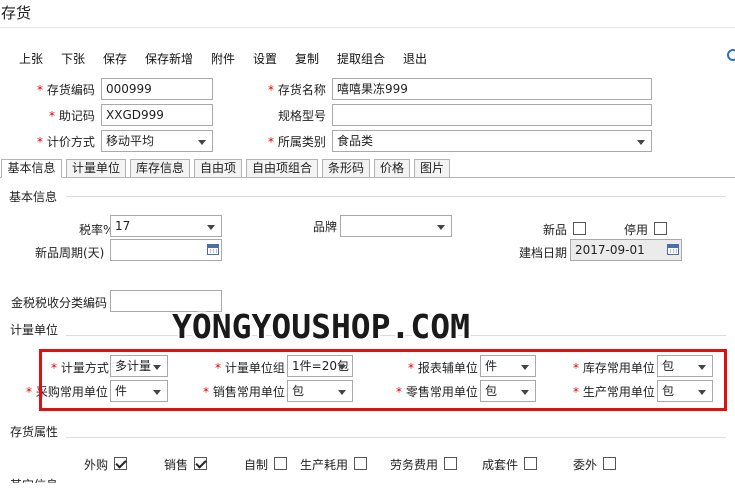 This screenshot has width=735, height=493. What do you see at coordinates (346, 168) in the screenshot?
I see `tab-barcode: 条形码` at bounding box center [346, 168].